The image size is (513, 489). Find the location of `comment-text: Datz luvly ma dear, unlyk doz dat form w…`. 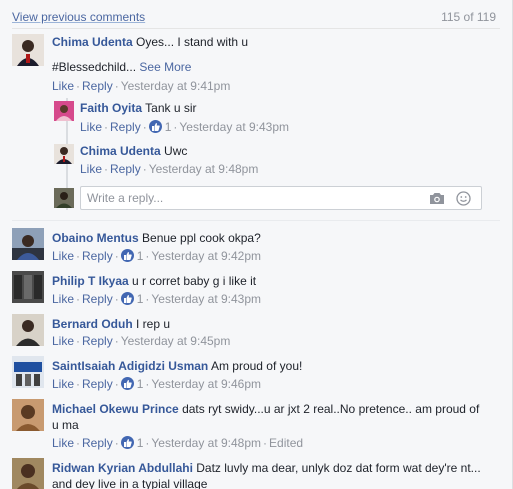

comment-text: Datz luvly ma dear, unlyk doz dat form w… is located at coordinates (338, 468).